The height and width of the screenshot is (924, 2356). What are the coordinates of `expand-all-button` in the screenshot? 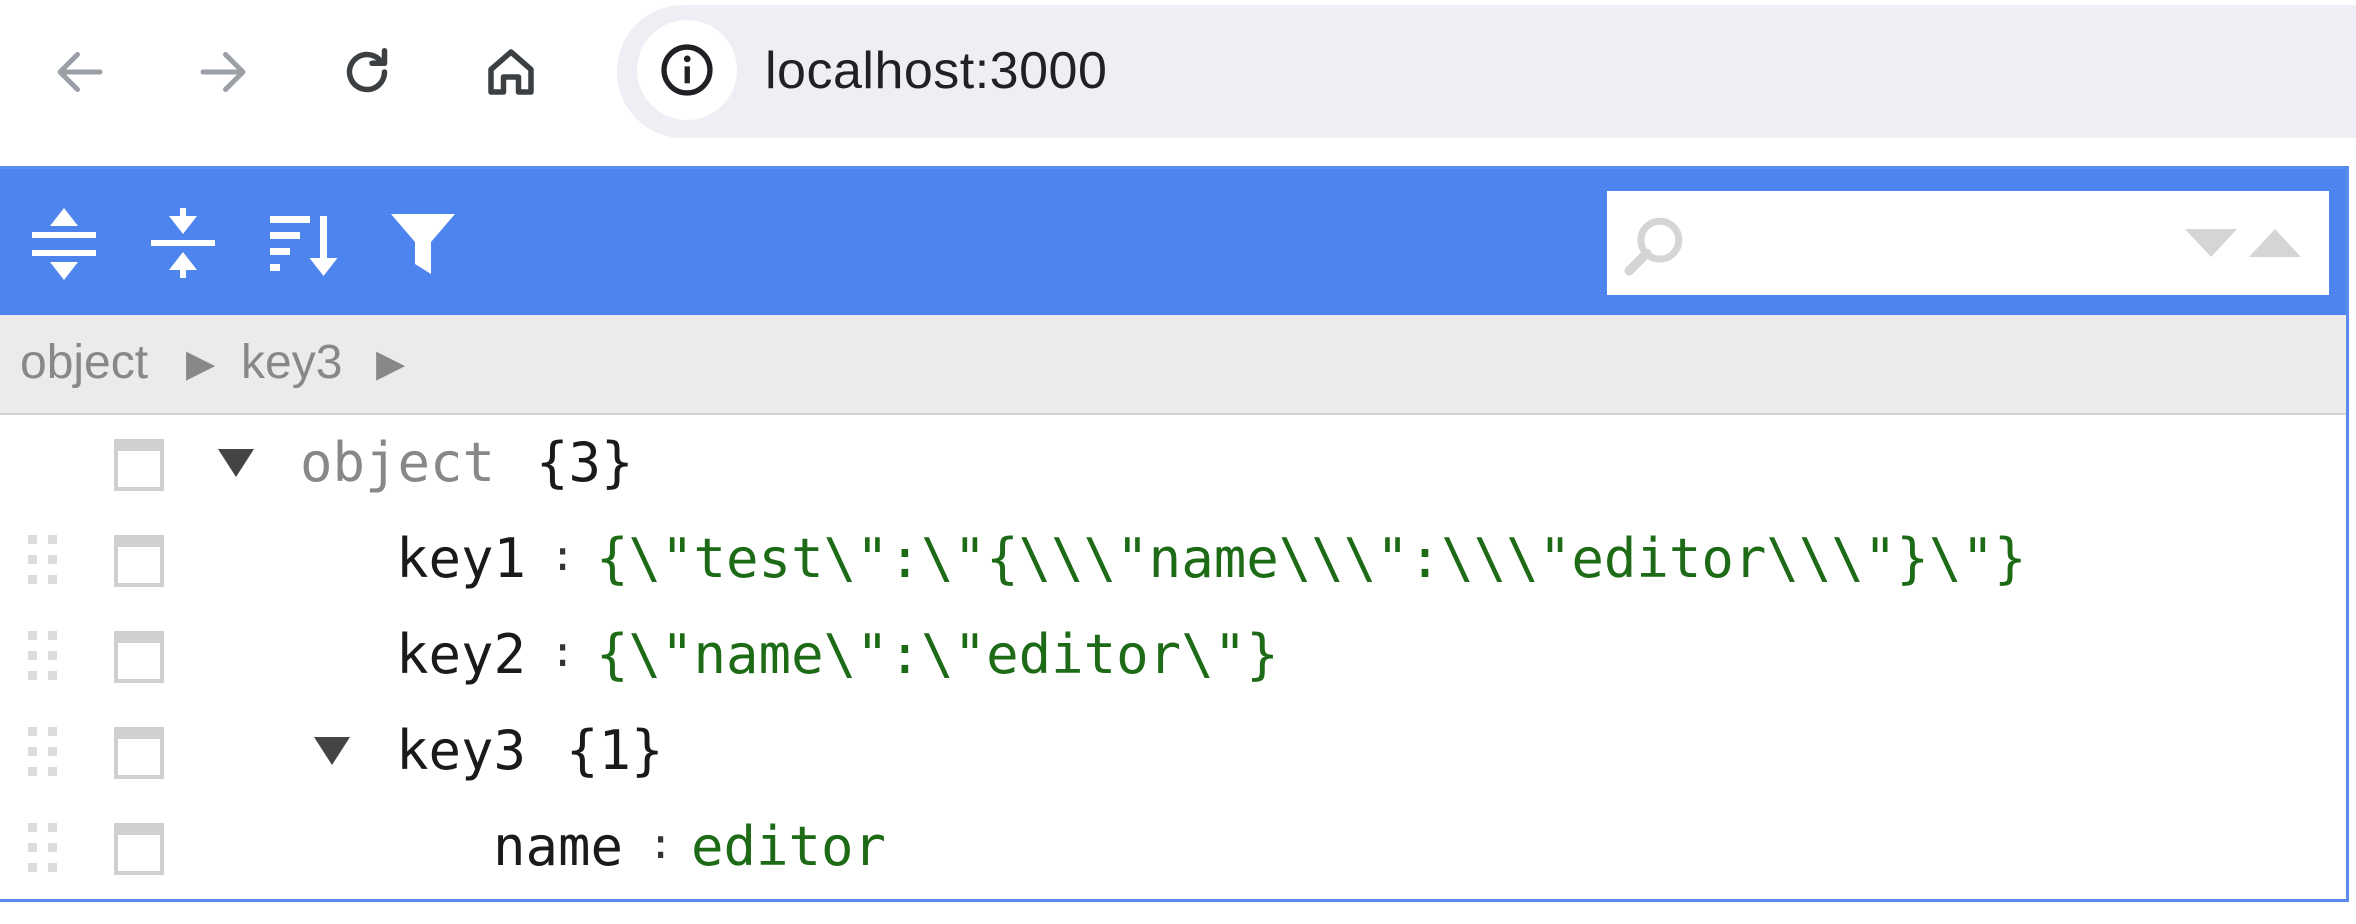 It's located at (64, 244).